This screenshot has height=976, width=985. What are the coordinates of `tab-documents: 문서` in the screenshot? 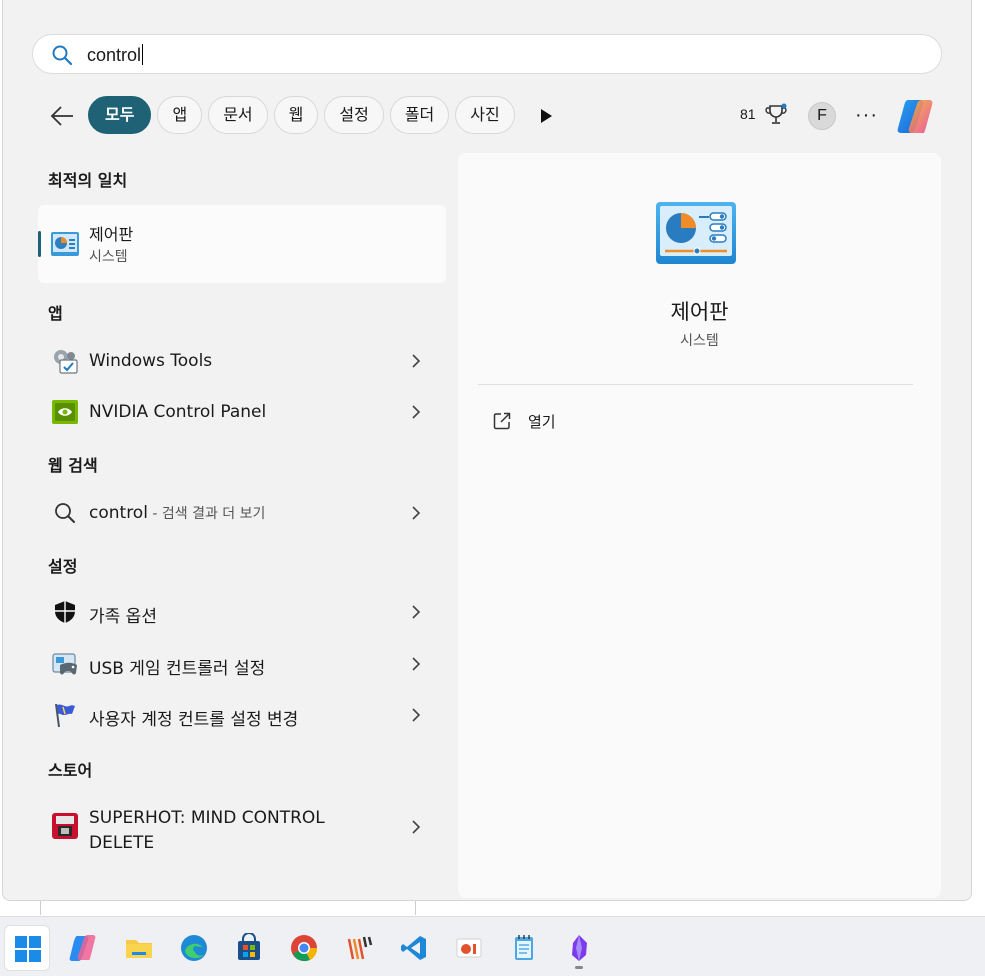 It's located at (238, 115).